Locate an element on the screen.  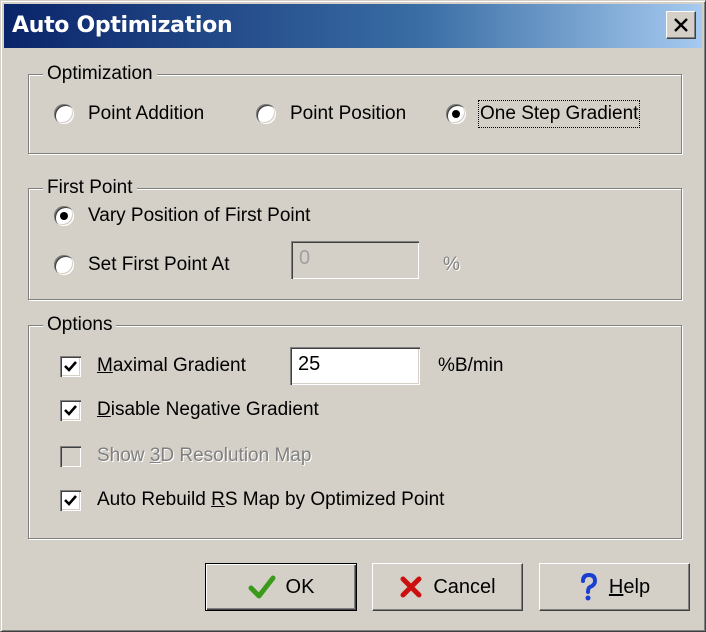
maximal-gradient-label-rest: aximal Gradient is located at coordinates (179, 365).